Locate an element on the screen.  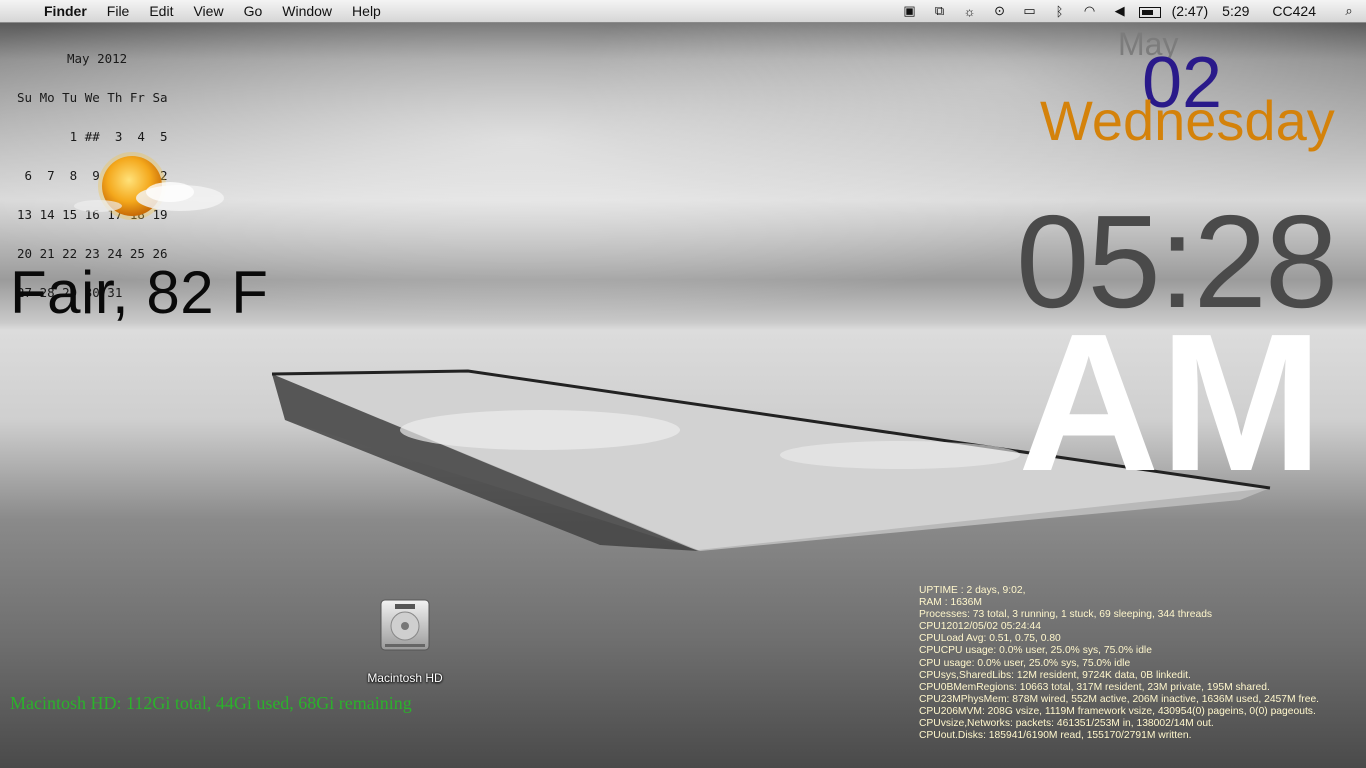
terminal-icon: ▣ is located at coordinates (910, 11).